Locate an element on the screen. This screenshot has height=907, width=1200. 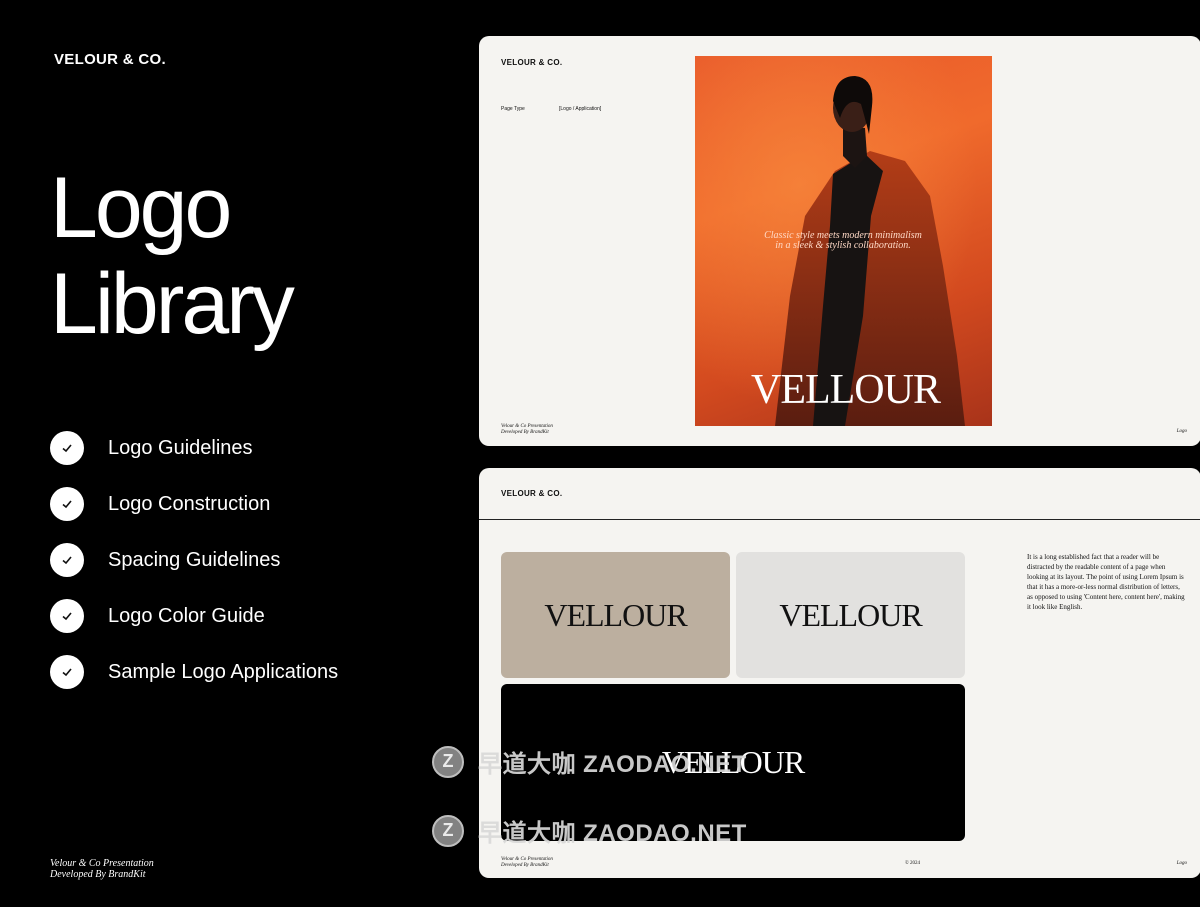
feature-label: Spacing Guidelines is located at coordinates (194, 559).